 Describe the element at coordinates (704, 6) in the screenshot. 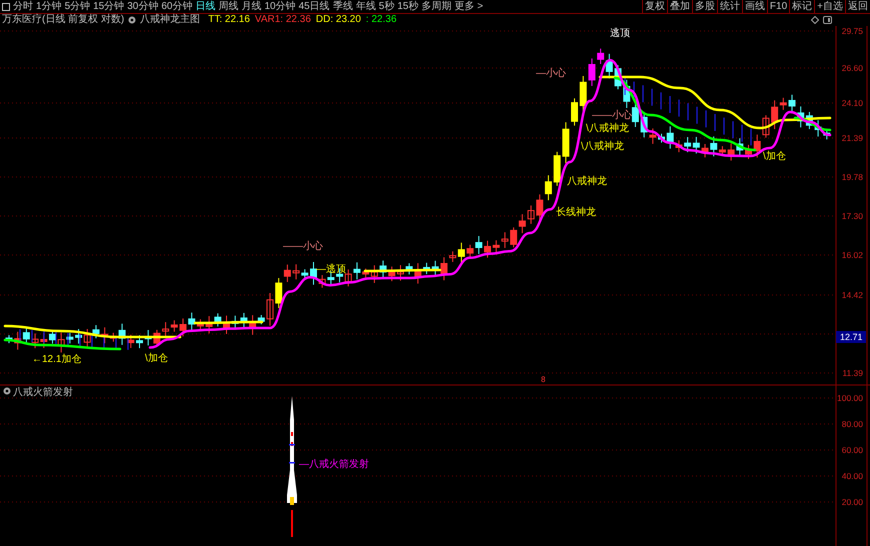

I see `toolbar-button: 多股` at that location.